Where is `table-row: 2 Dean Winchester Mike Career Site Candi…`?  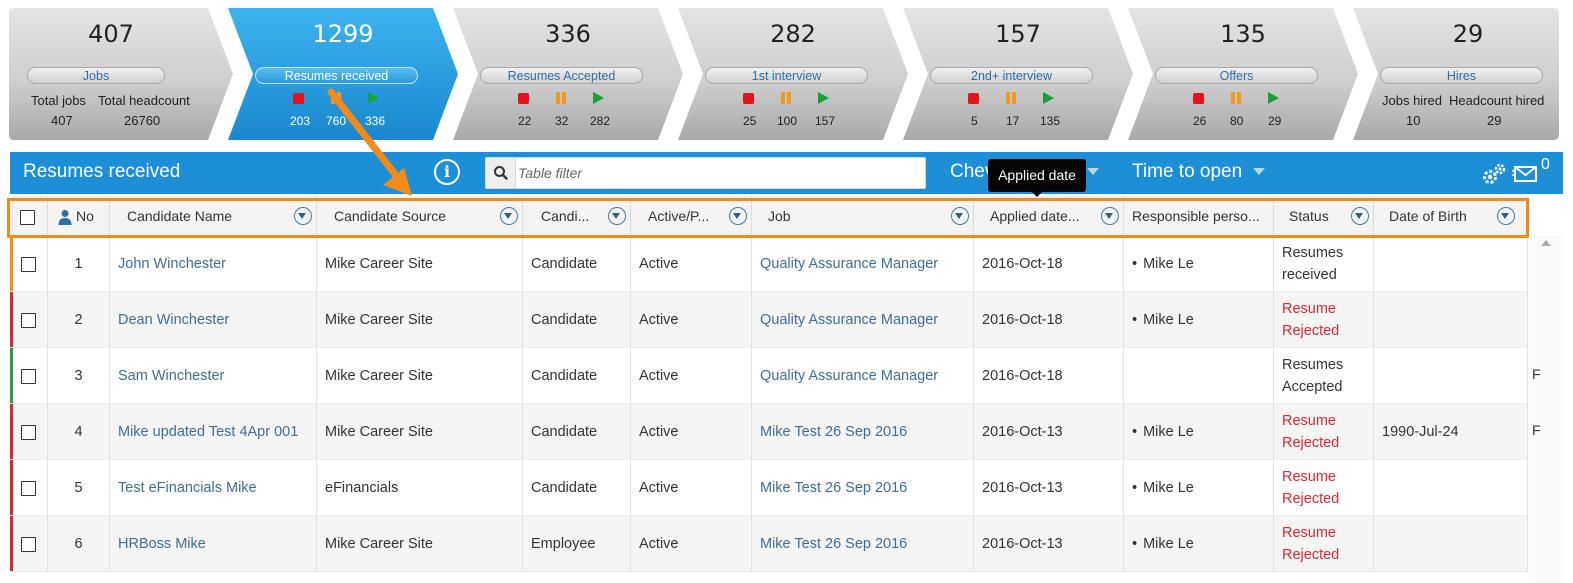
table-row: 2 Dean Winchester Mike Career Site Candi… is located at coordinates (769, 320).